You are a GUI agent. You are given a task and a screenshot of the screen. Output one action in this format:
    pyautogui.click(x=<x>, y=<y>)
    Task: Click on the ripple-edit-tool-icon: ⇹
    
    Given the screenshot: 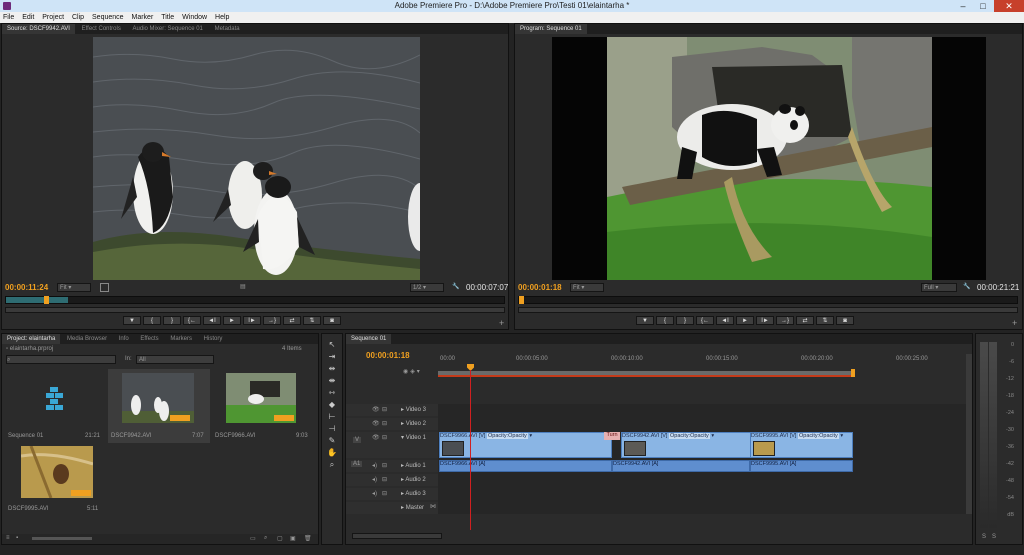 What is the action you would take?
    pyautogui.click(x=332, y=369)
    